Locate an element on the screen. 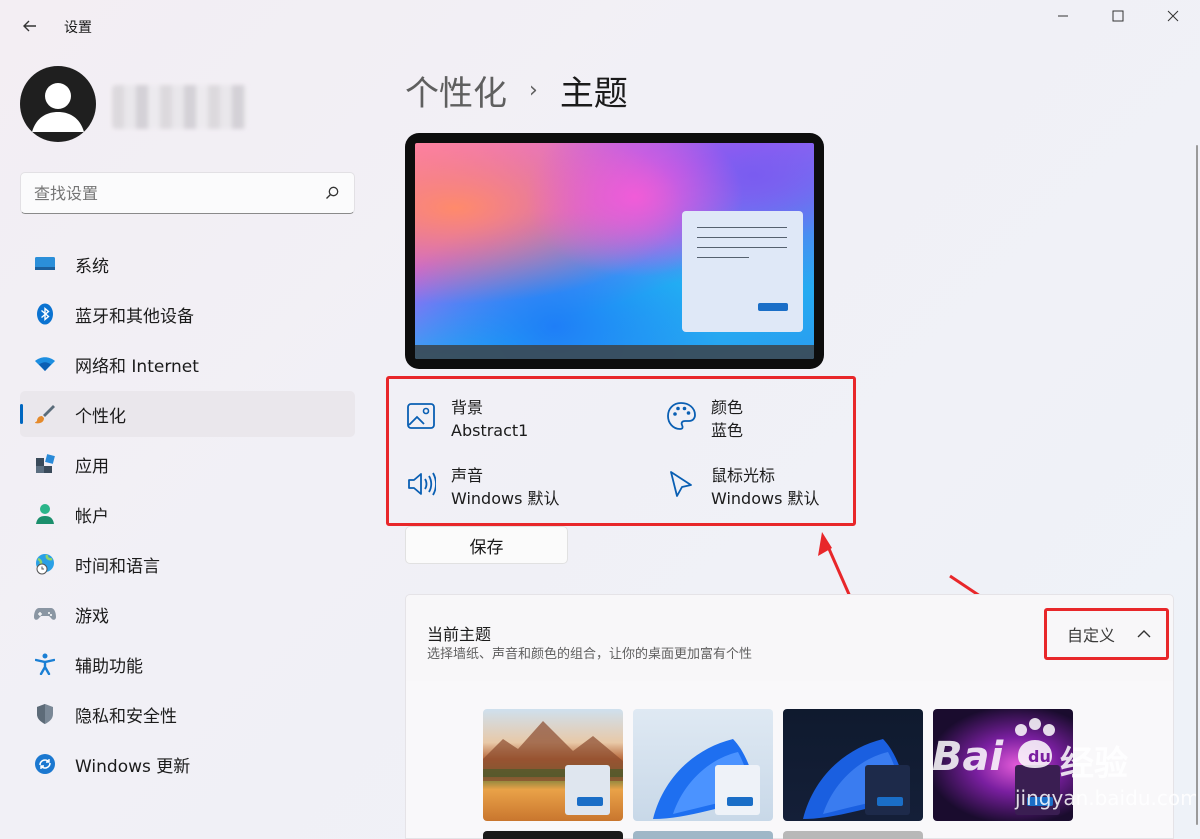  theme-gallery is located at coordinates (789, 760).